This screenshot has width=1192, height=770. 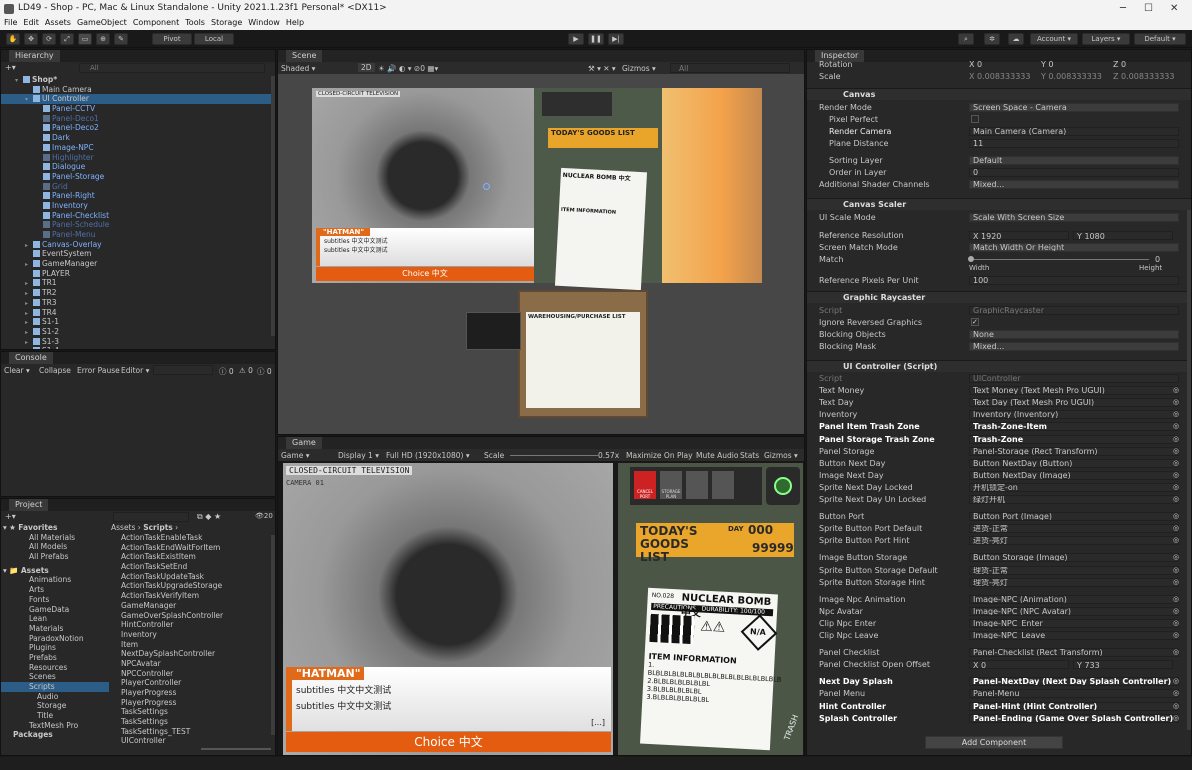 What do you see at coordinates (121, 39) in the screenshot?
I see `custom-tool-icon: ✎` at bounding box center [121, 39].